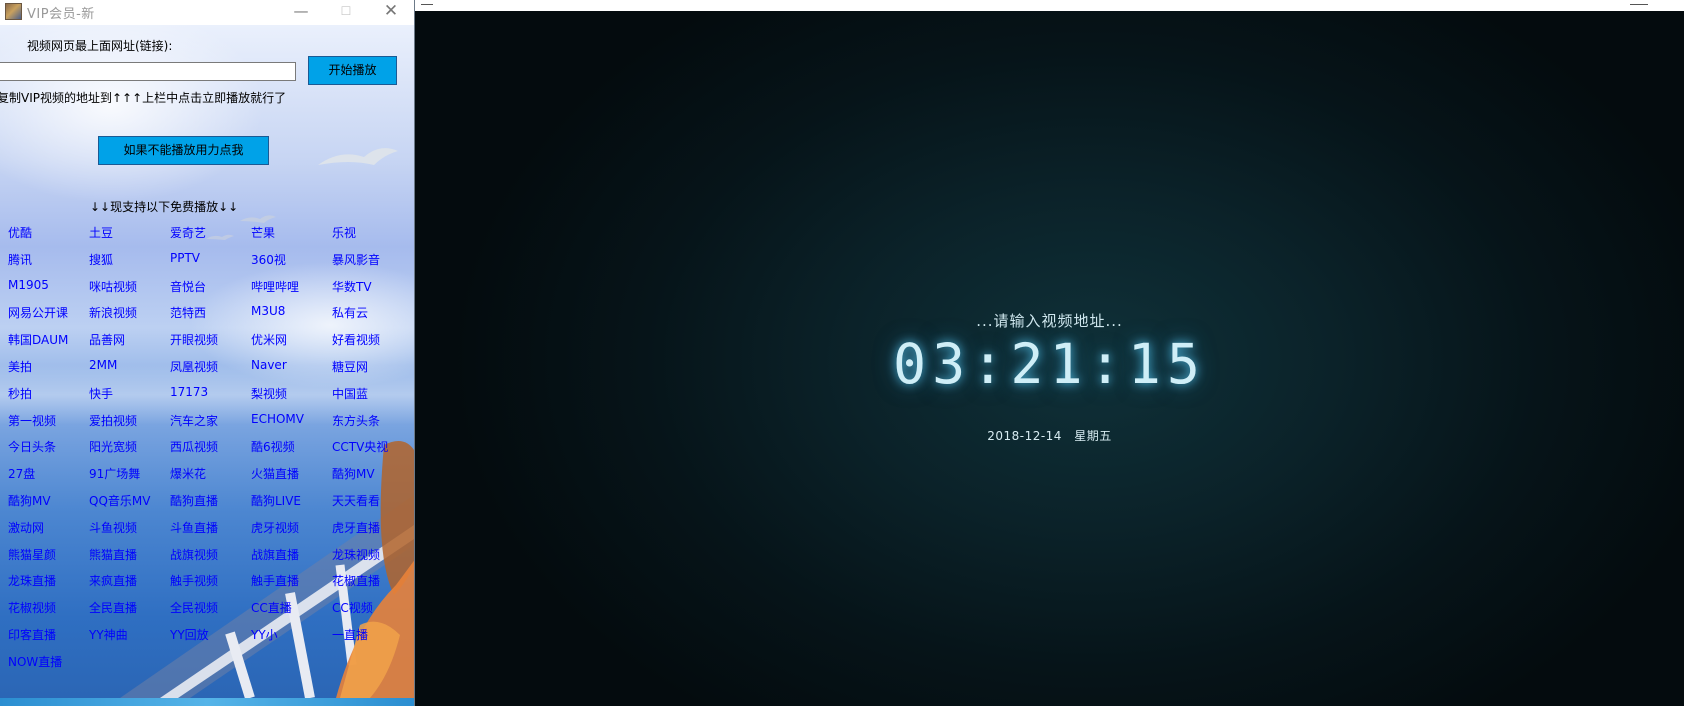 The height and width of the screenshot is (706, 1684). Describe the element at coordinates (113, 312) in the screenshot. I see `site-link: 新浪视频` at that location.